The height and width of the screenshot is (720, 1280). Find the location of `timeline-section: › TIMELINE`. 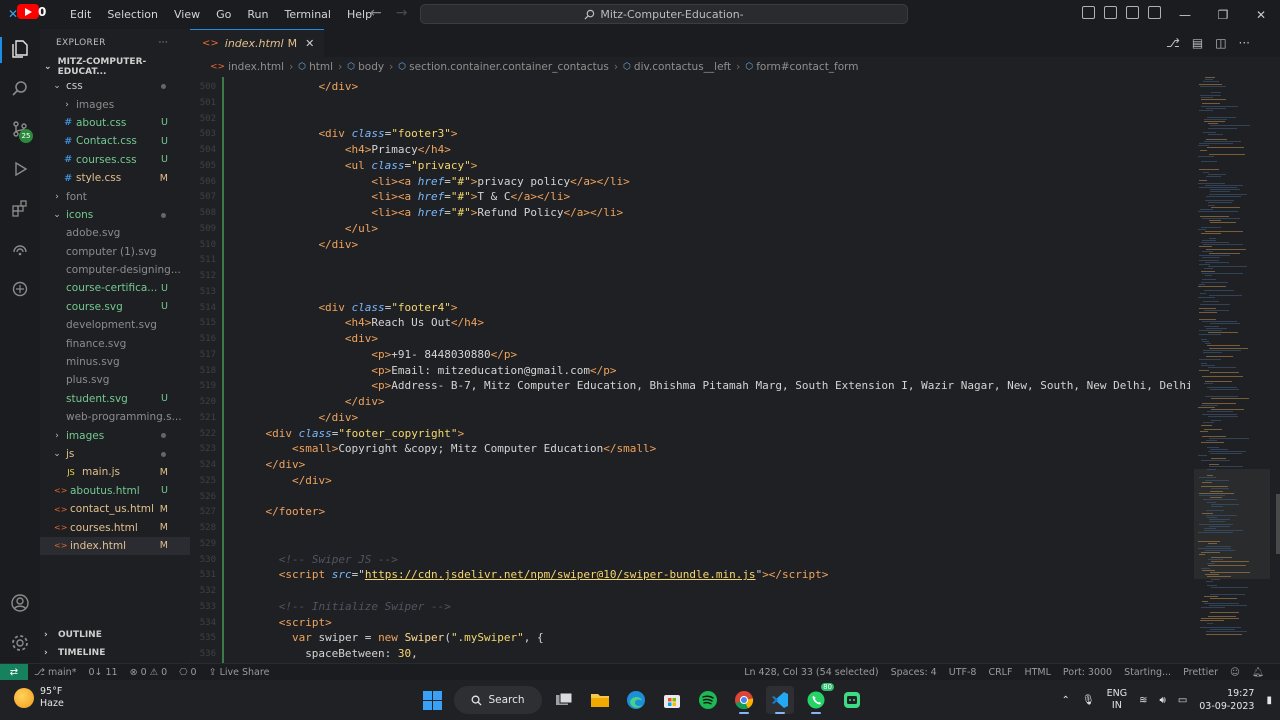

timeline-section: › TIMELINE is located at coordinates (115, 653).